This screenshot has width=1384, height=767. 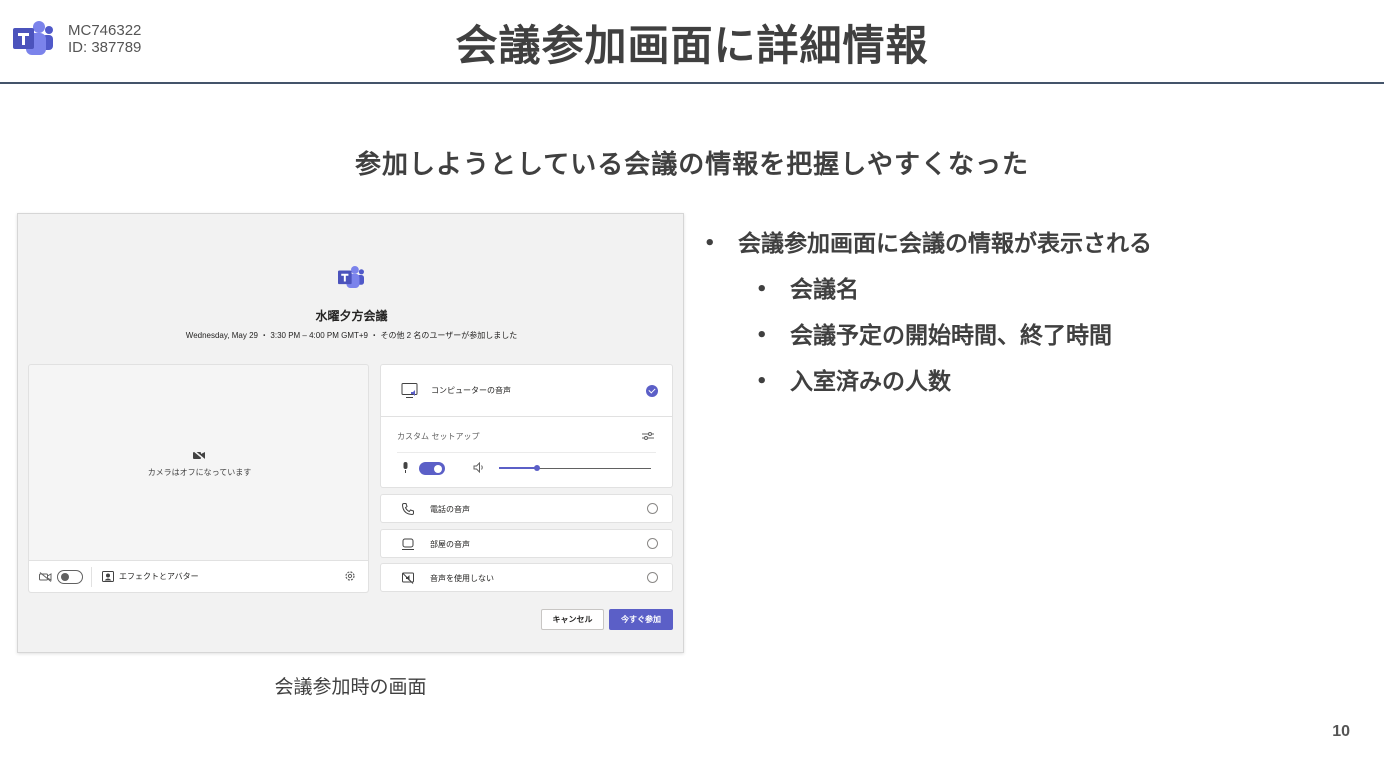 I want to click on no-audio-label: 音声を使用しない, so click(x=462, y=578).